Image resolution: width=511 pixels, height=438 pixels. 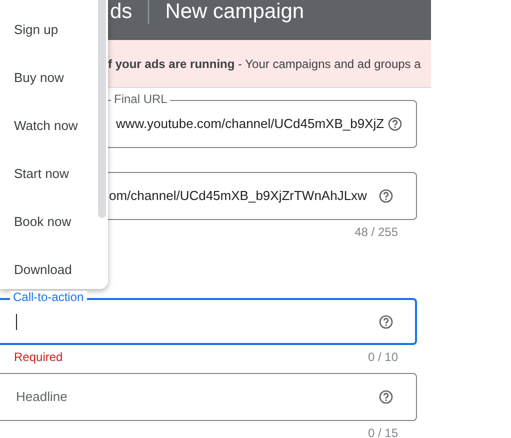 I want to click on field-label: Final URL, so click(x=140, y=99).